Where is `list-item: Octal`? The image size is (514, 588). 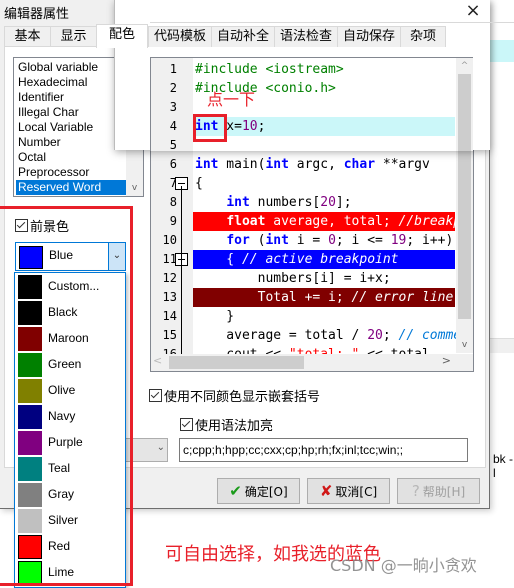 list-item: Octal is located at coordinates (71, 157).